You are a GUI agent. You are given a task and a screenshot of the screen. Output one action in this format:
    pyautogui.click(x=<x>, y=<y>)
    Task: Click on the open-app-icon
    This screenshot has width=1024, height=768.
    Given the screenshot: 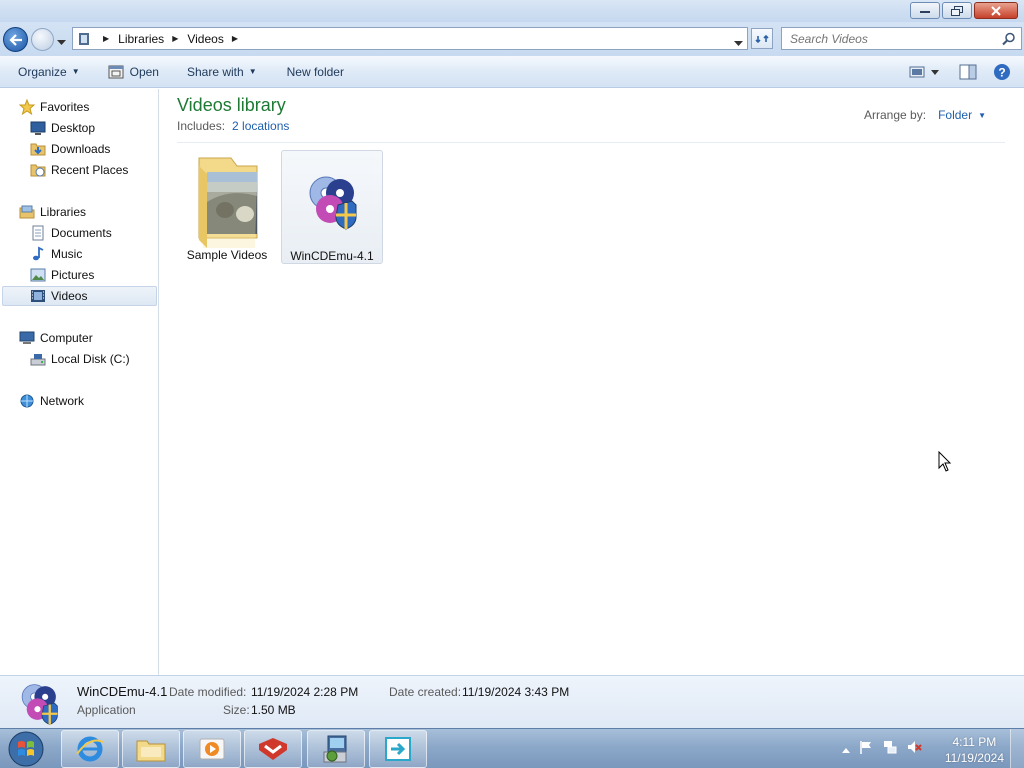 What is the action you would take?
    pyautogui.click(x=116, y=71)
    